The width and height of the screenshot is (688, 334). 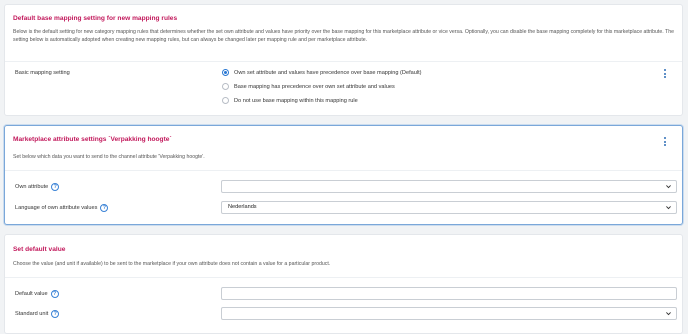 I want to click on basic-mapping-label: Basic mapping setting, so click(x=42, y=73).